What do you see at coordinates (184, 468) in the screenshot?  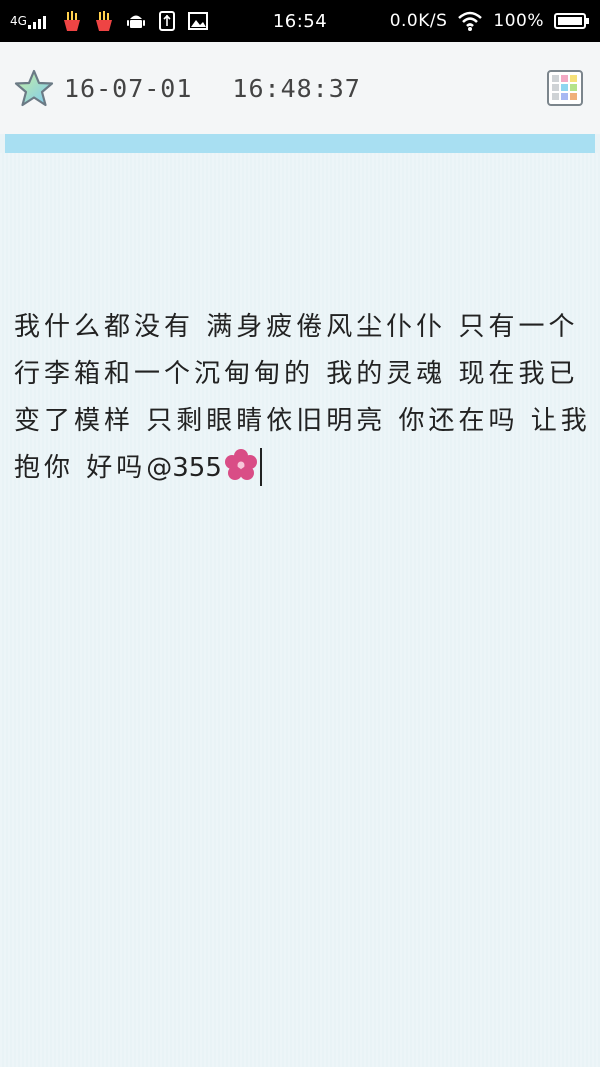 I see `mention: @355` at bounding box center [184, 468].